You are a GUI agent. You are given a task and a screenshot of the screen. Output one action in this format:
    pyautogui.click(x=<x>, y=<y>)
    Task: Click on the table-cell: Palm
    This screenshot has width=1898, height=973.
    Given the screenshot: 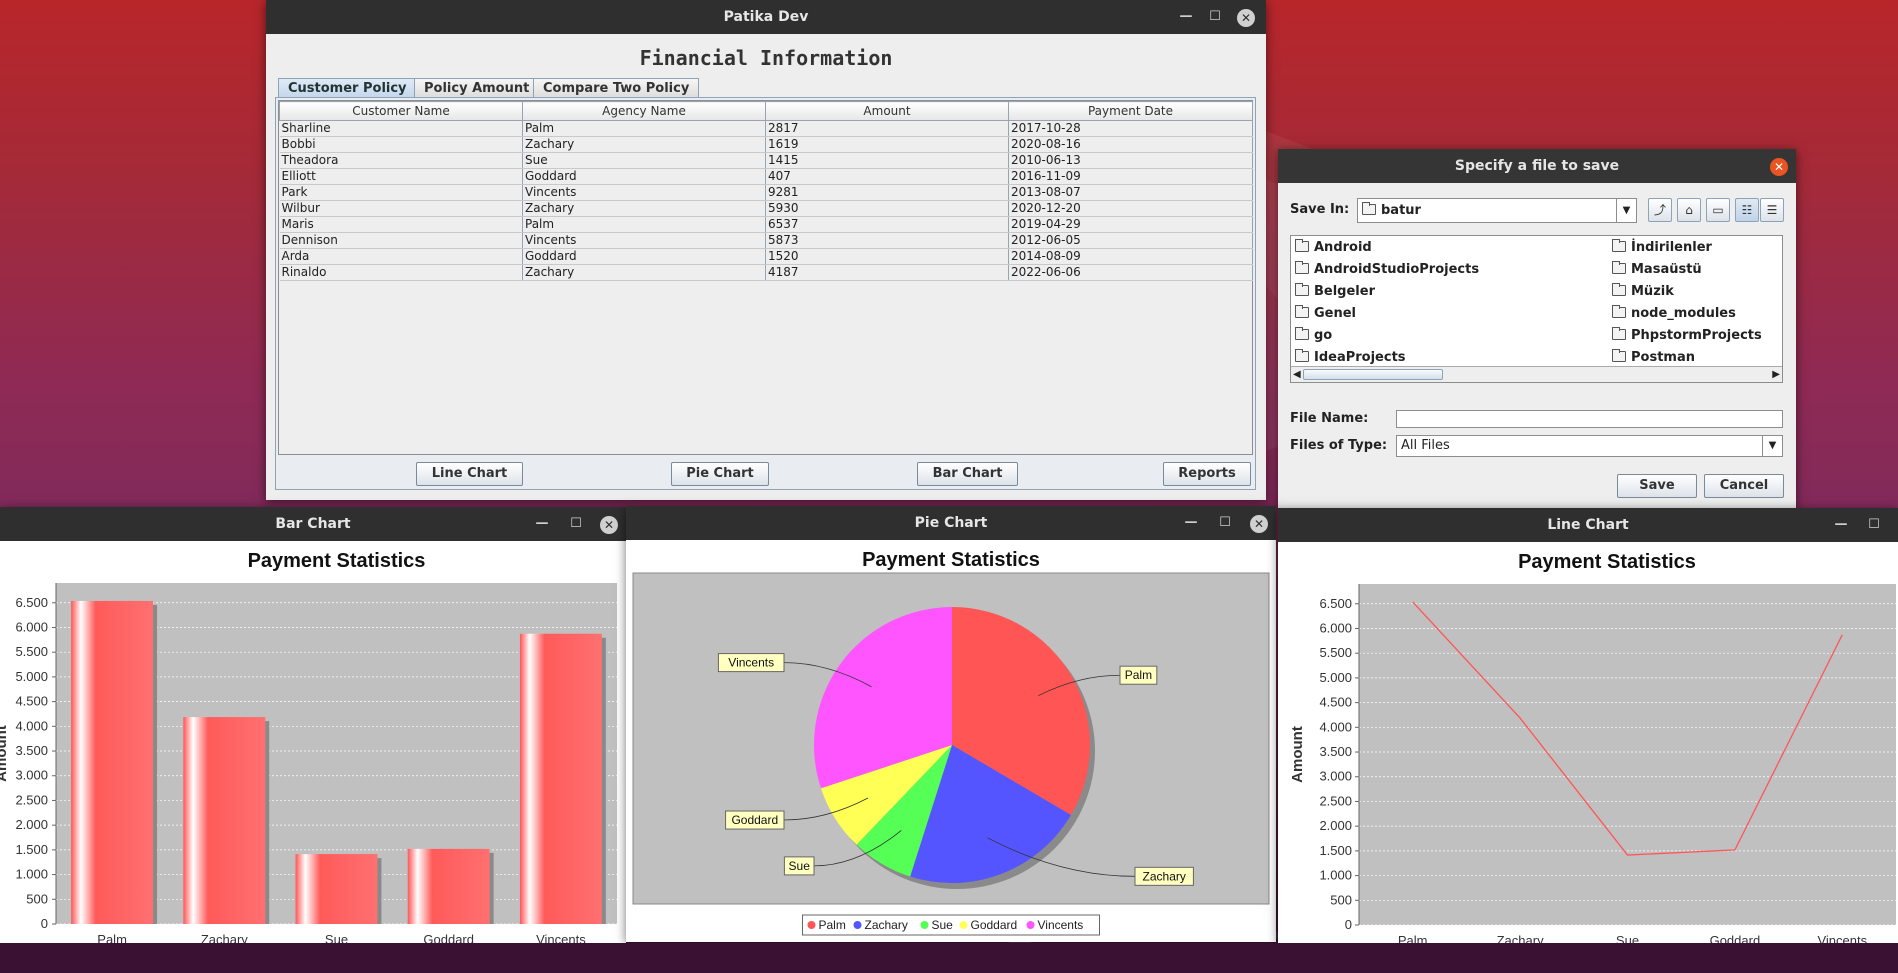 What is the action you would take?
    pyautogui.click(x=644, y=224)
    